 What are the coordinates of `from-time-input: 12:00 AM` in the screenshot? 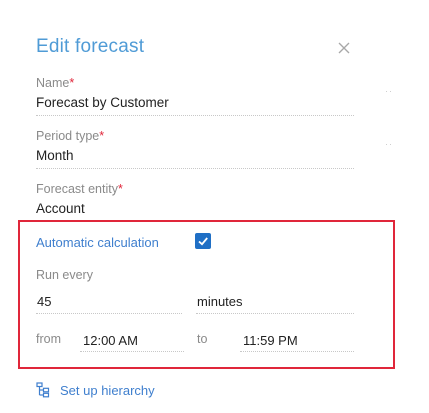 It's located at (110, 340).